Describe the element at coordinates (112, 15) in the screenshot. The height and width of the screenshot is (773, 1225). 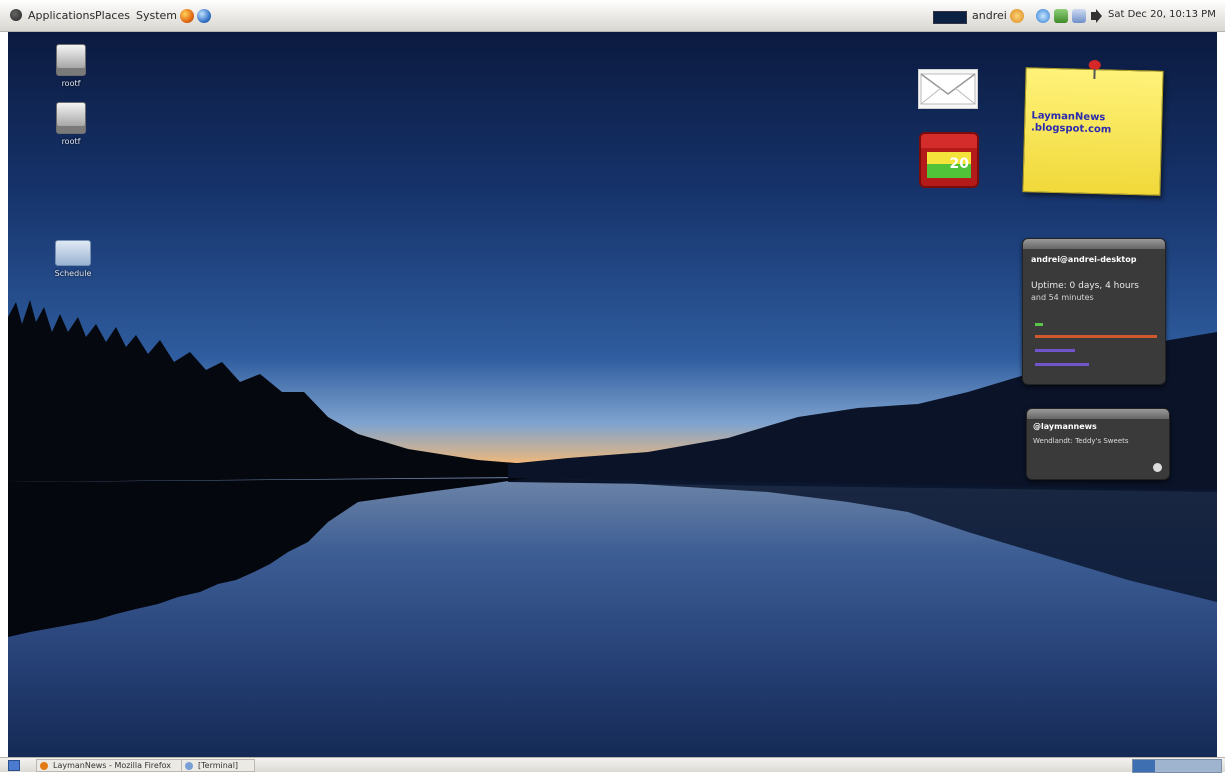
I see `places-menu: Places` at that location.